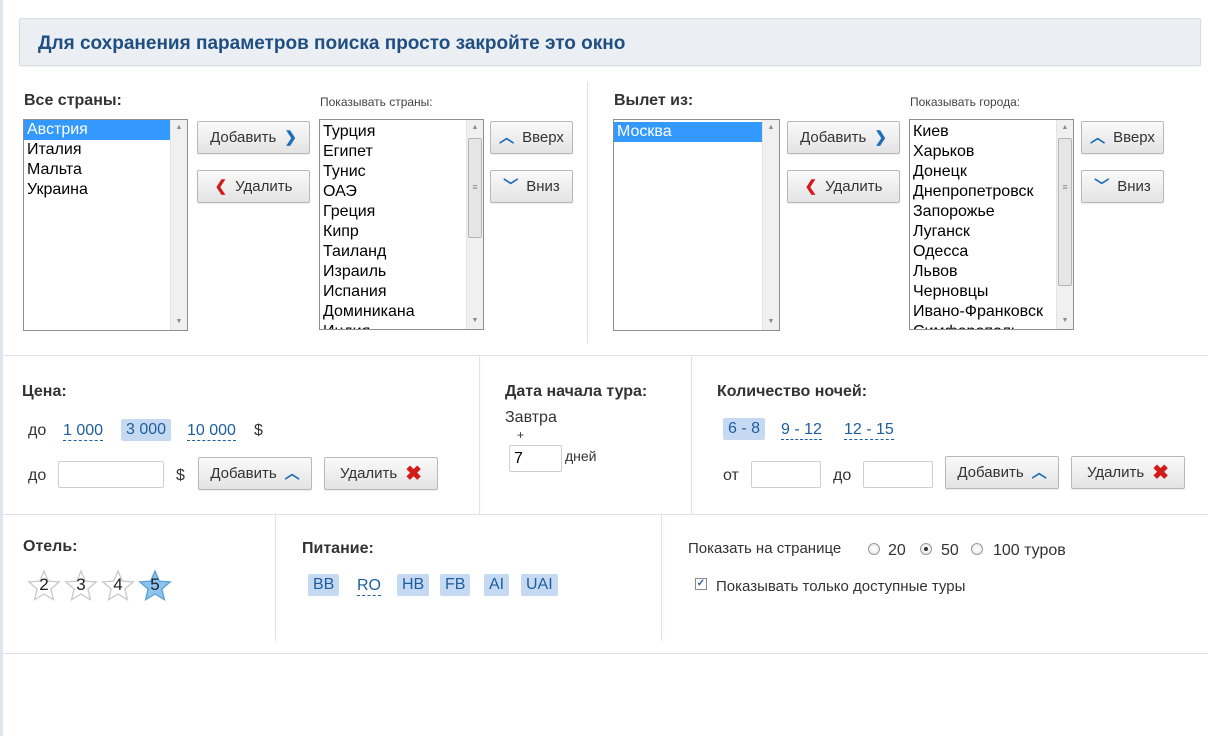 This screenshot has height=736, width=1208. I want to click on move-city-down-button: ﹀ Вниз, so click(1122, 186).